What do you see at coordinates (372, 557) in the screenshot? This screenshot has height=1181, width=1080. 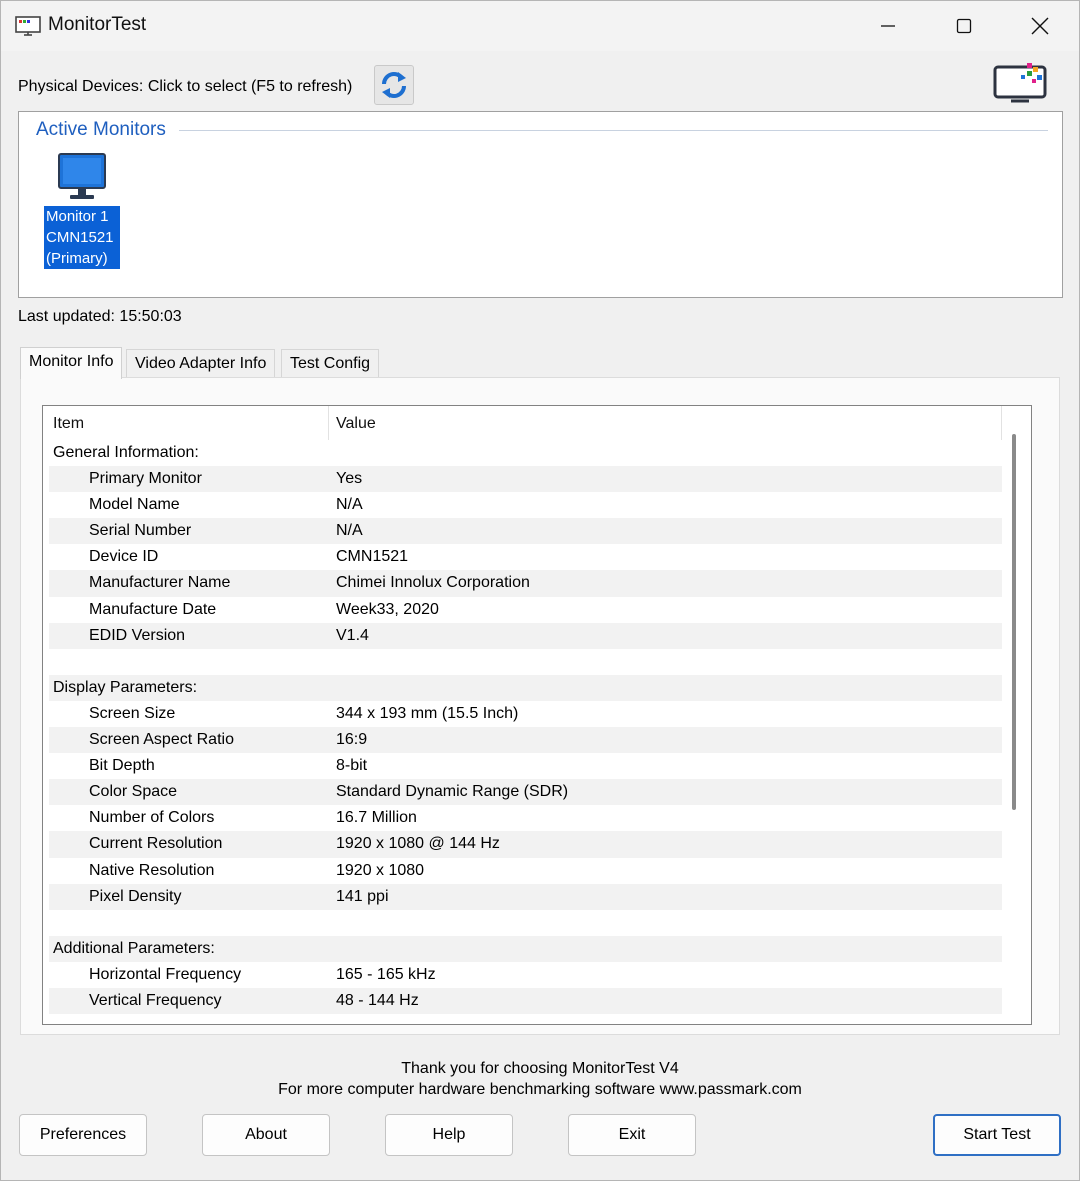 I see `row-value: CMN1521` at bounding box center [372, 557].